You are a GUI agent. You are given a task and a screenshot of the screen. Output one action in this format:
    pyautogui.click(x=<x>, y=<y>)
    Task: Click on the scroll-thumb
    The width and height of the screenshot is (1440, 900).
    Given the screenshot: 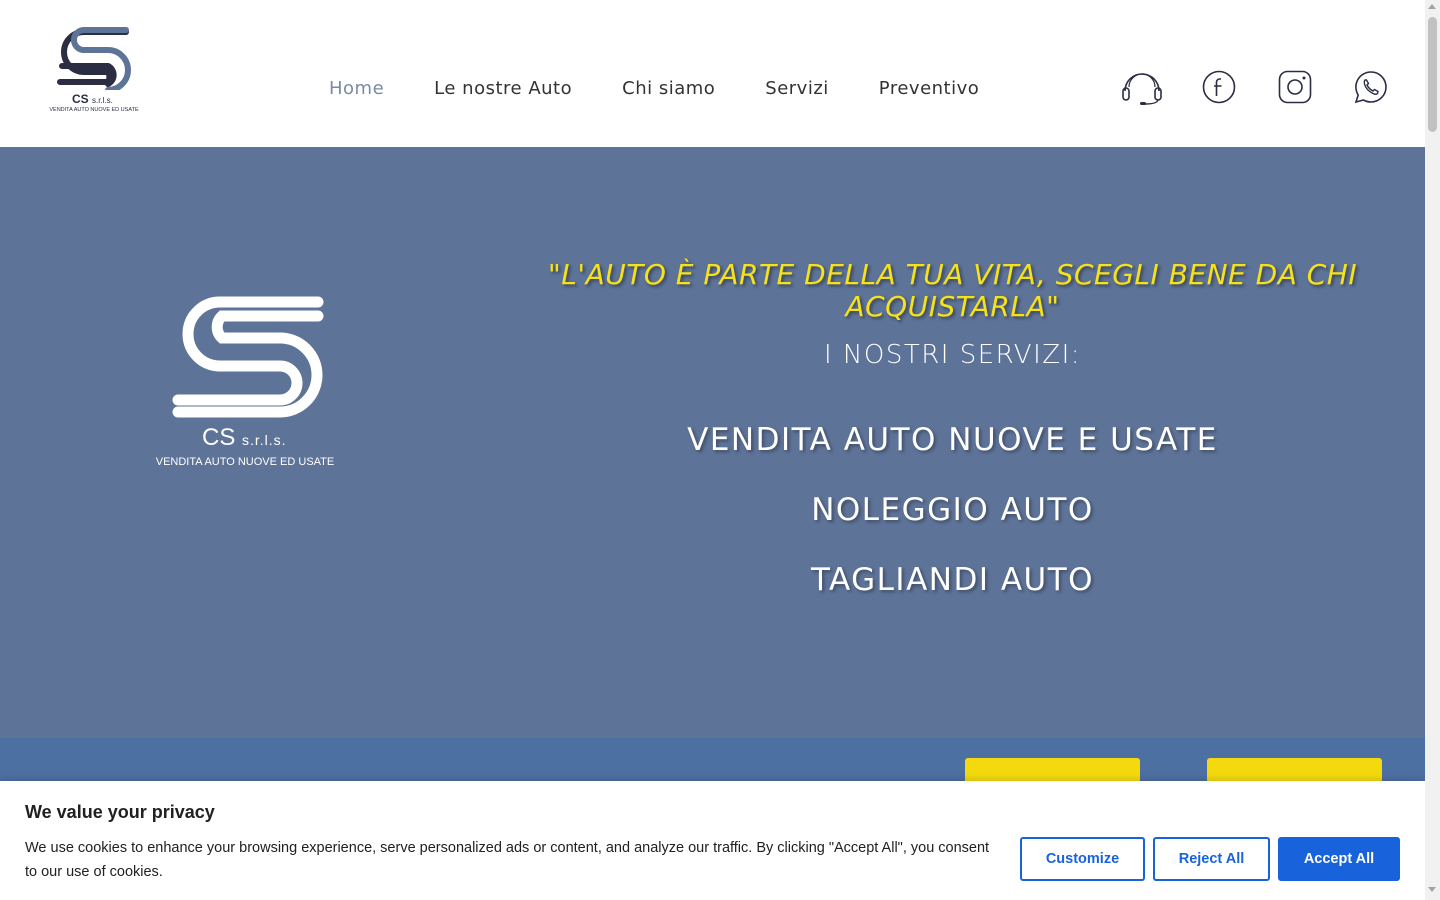 What is the action you would take?
    pyautogui.click(x=1432, y=74)
    